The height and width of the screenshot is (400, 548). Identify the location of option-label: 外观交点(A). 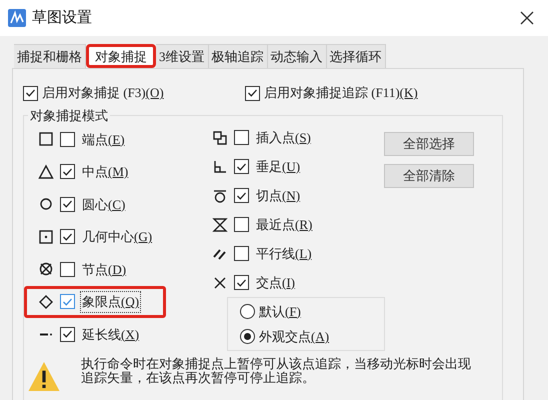
(294, 337).